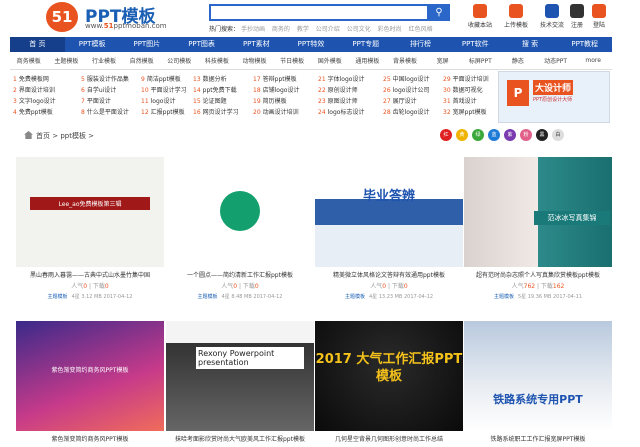 This screenshot has height=447, width=640. Describe the element at coordinates (292, 60) in the screenshot. I see `subnav-item: 节日模板` at that location.